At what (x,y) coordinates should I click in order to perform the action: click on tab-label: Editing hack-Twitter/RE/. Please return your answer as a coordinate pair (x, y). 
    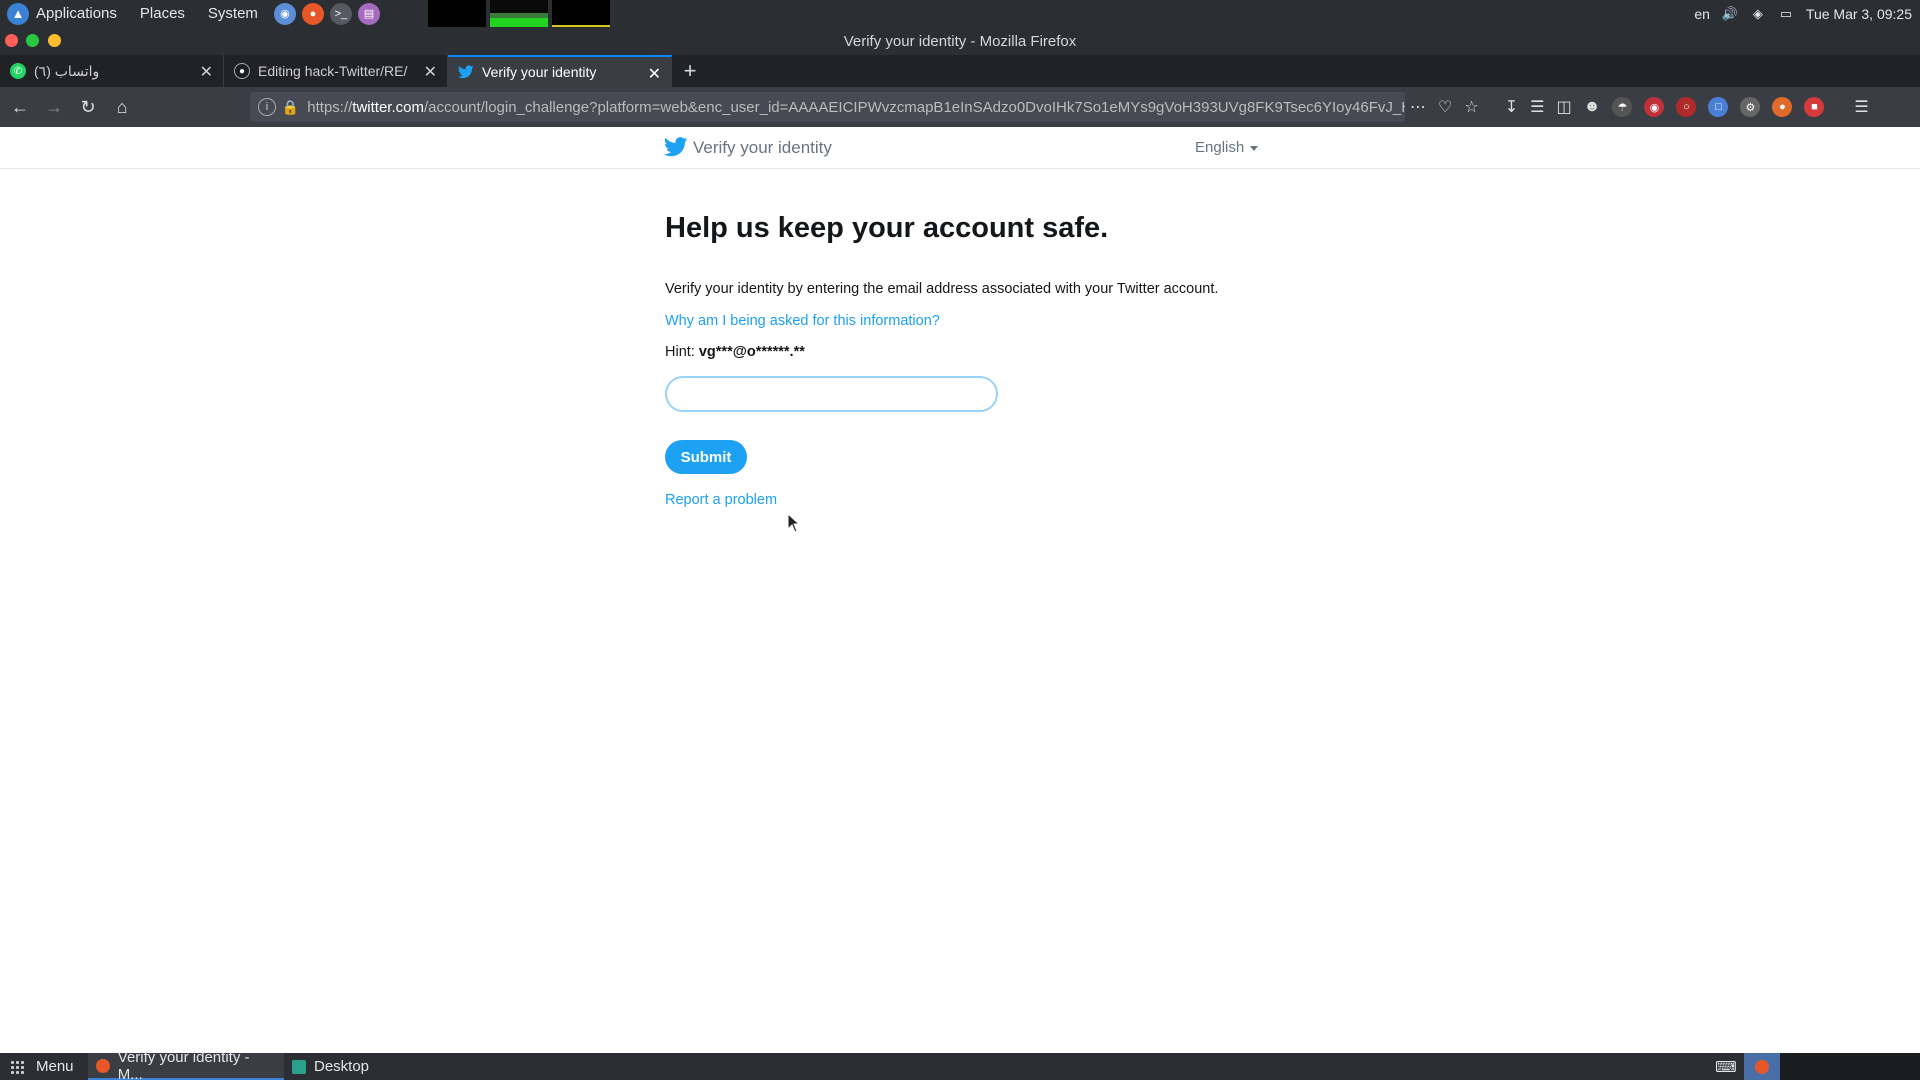
    Looking at the image, I should click on (333, 71).